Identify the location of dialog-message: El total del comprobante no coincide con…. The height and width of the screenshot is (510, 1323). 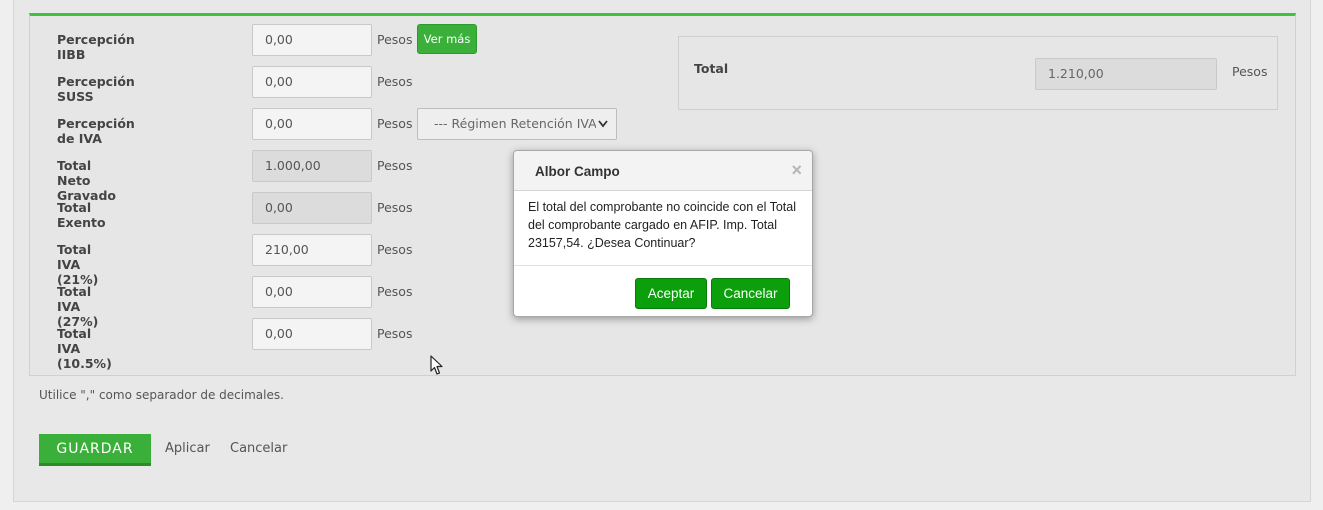
(662, 225).